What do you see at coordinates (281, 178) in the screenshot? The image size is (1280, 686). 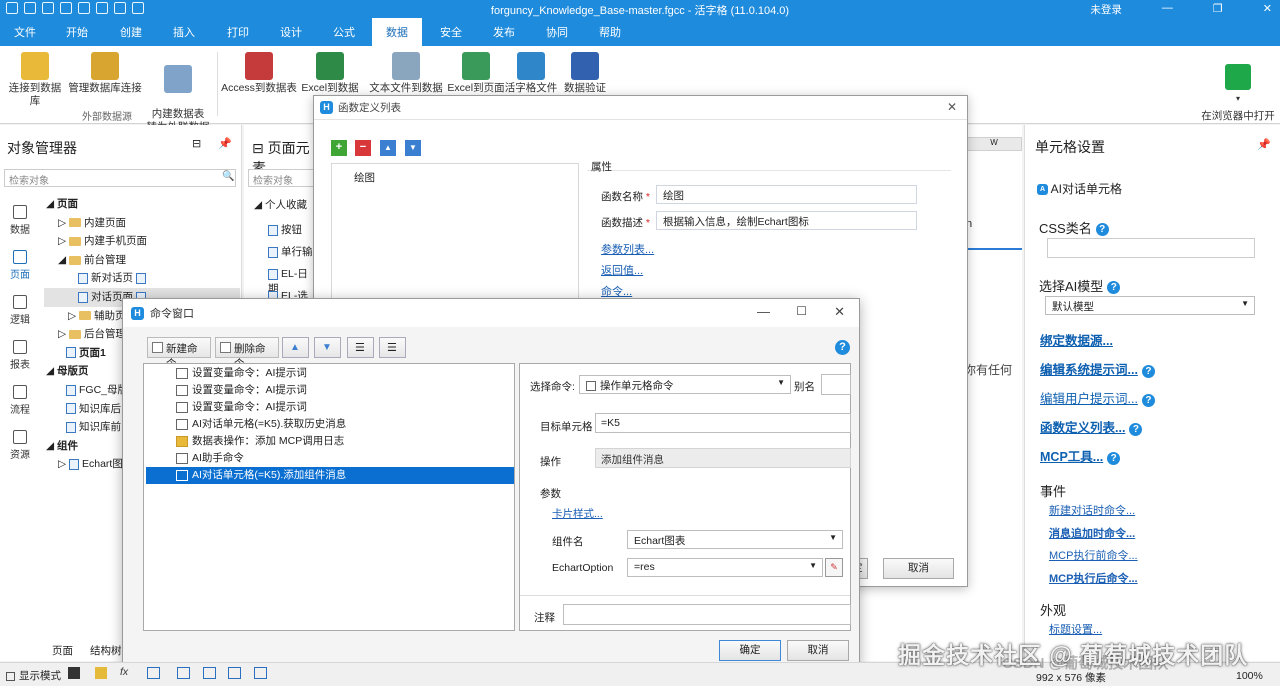 I see `element-search-input: 检索对象` at bounding box center [281, 178].